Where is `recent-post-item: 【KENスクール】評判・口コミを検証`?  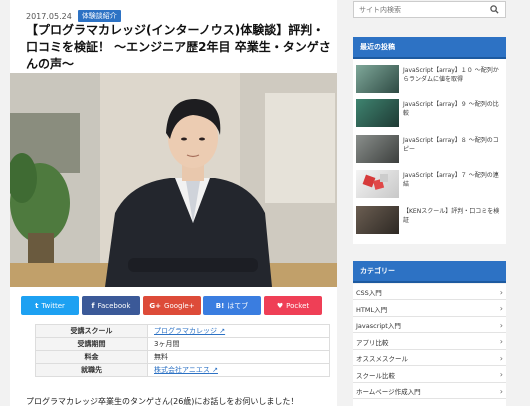
recent-post-item: 【KENスクール】評判・口コミを検証 is located at coordinates (430, 221).